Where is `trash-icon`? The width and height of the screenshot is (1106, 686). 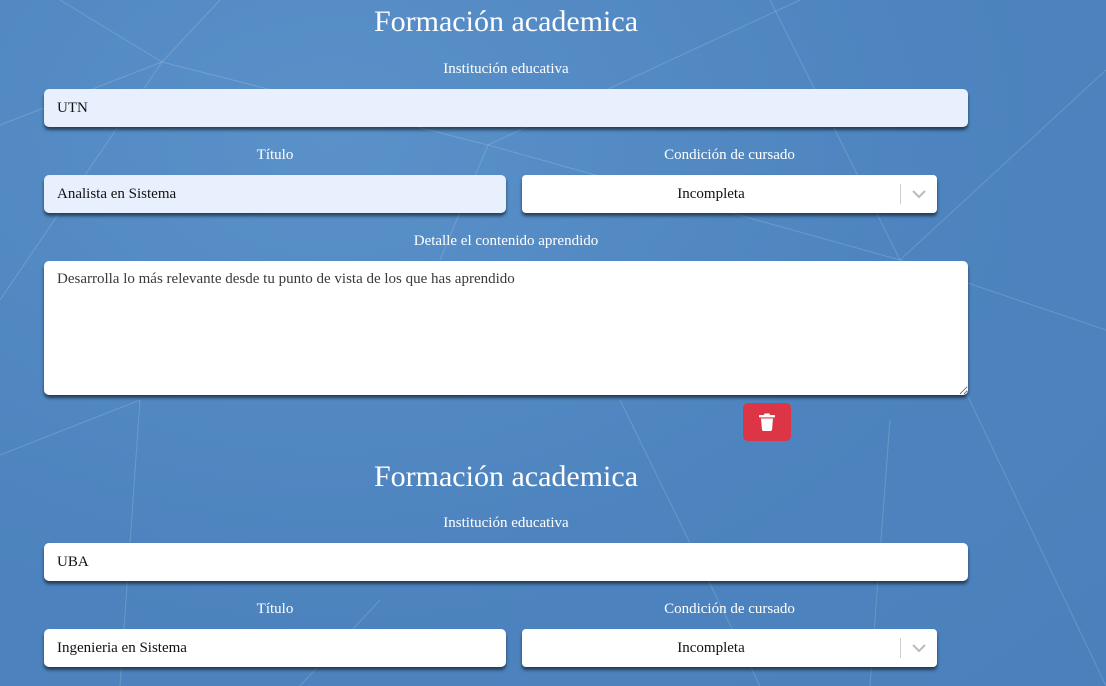 trash-icon is located at coordinates (767, 422).